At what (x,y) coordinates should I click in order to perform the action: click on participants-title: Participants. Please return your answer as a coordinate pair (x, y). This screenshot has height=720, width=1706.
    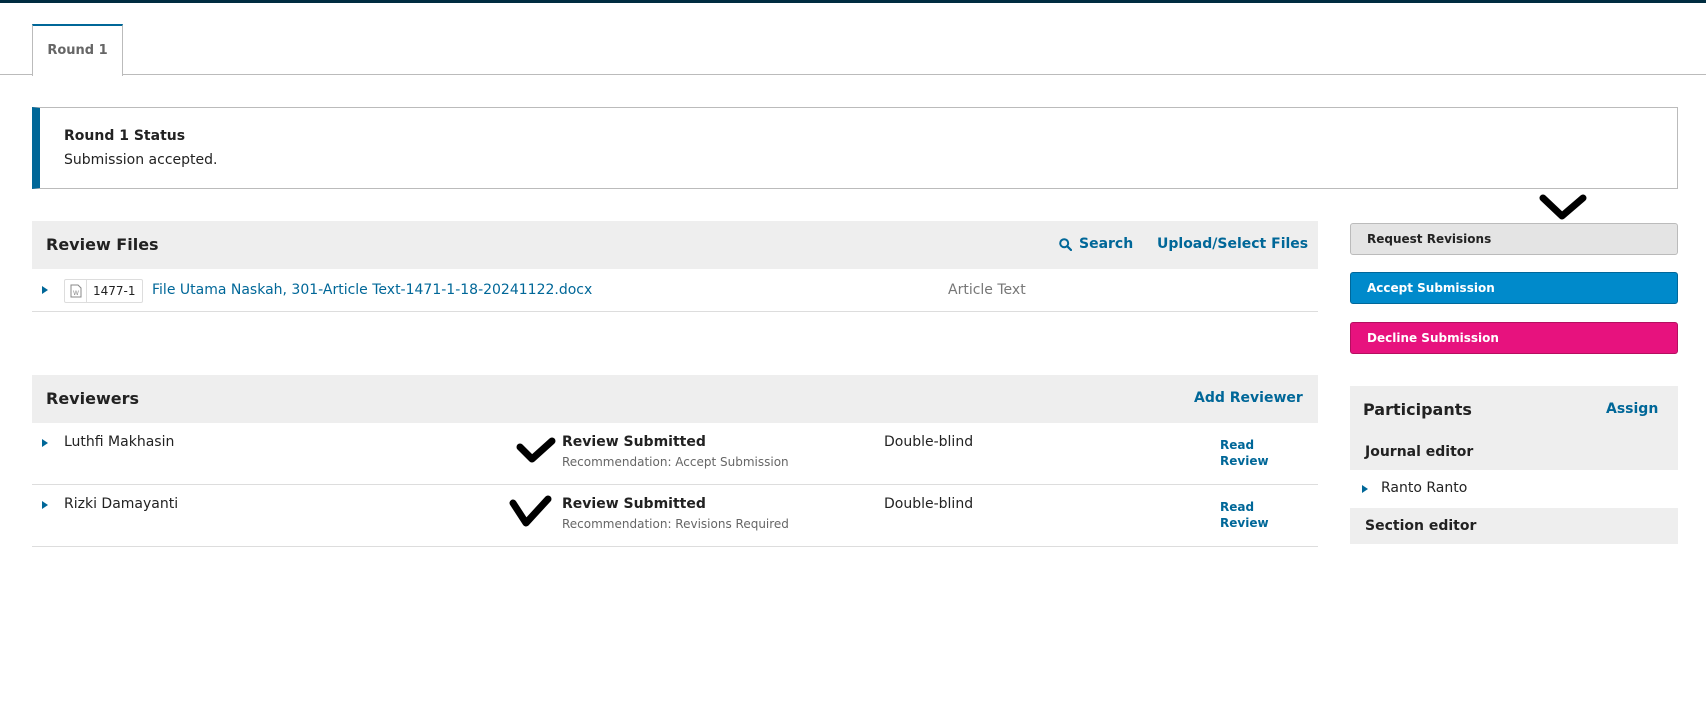
    Looking at the image, I should click on (1417, 409).